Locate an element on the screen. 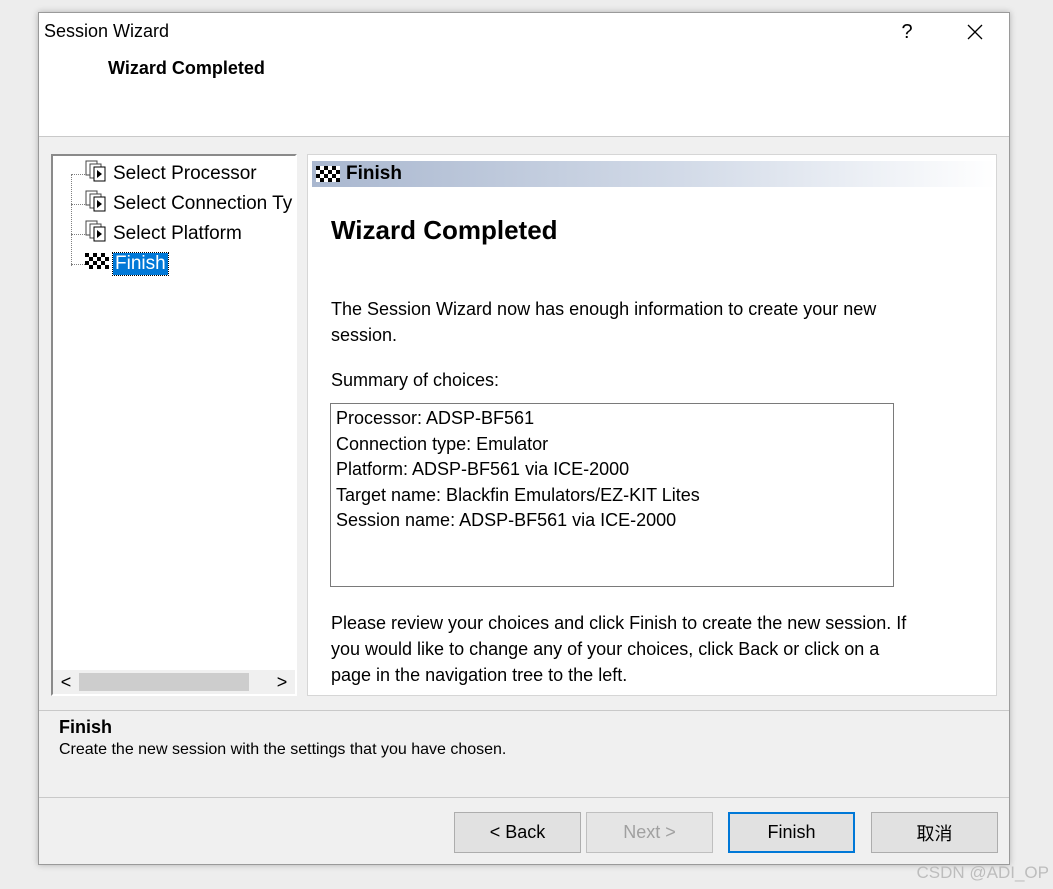 The width and height of the screenshot is (1053, 889). tree-item-select-platform: Select Platform is located at coordinates (156, 234).